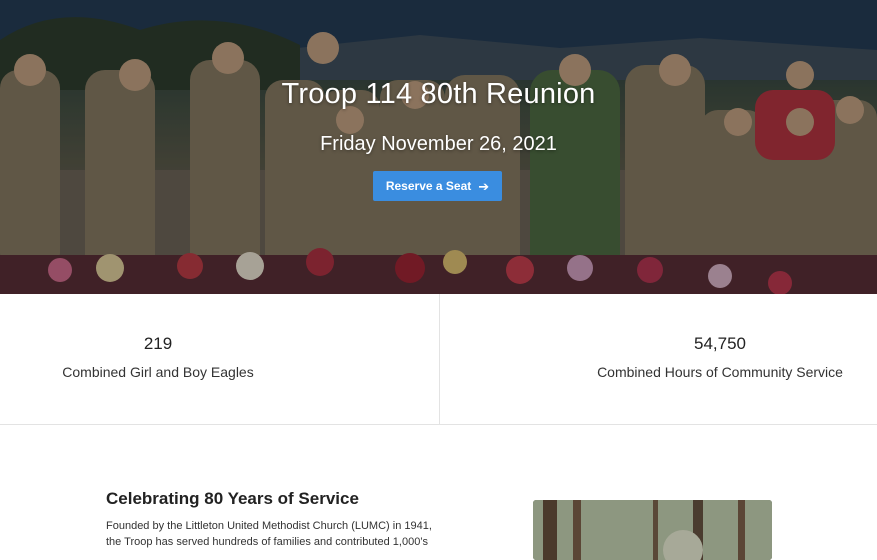 This screenshot has height=560, width=877. What do you see at coordinates (484, 186) in the screenshot?
I see `arrow-right-icon: ➔` at bounding box center [484, 186].